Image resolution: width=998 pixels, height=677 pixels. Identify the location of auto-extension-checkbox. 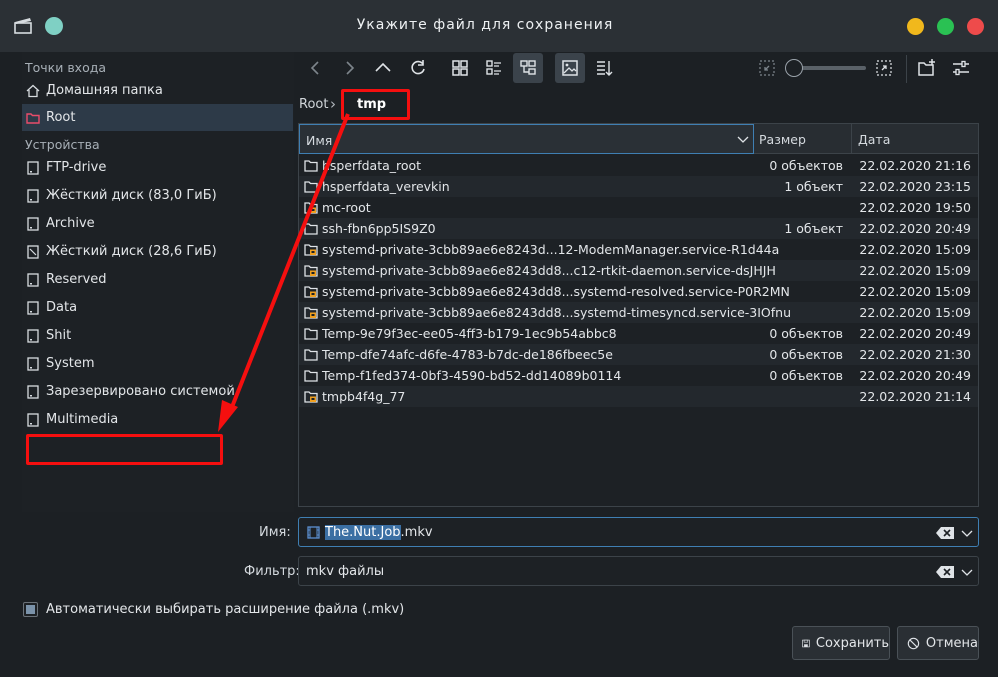
(30, 609).